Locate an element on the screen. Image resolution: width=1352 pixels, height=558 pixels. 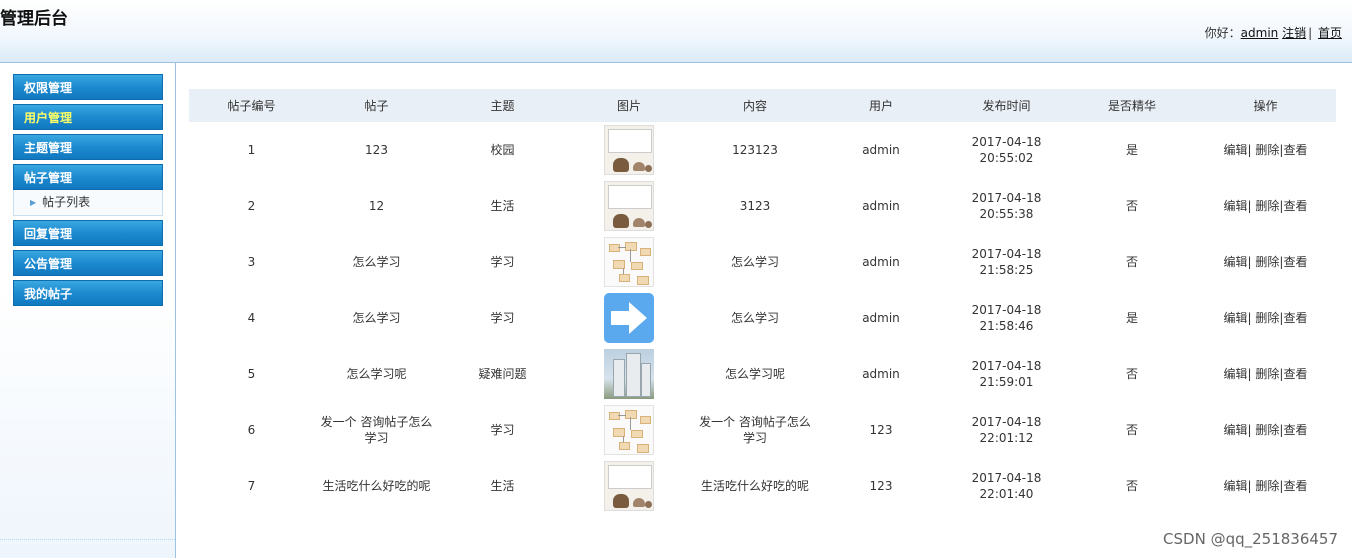
cell-time: 2017-04-18 20:55:38 is located at coordinates (1006, 206).